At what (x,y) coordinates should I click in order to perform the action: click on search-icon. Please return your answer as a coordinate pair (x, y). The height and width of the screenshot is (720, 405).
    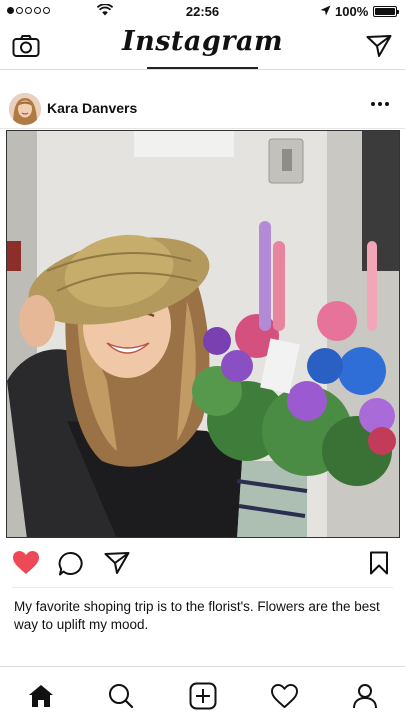
    Looking at the image, I should click on (121, 696).